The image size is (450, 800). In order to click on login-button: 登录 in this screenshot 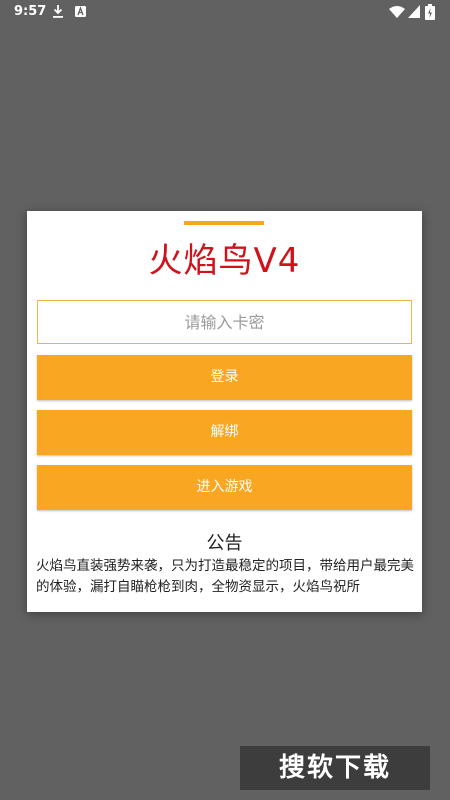, I will do `click(224, 377)`.